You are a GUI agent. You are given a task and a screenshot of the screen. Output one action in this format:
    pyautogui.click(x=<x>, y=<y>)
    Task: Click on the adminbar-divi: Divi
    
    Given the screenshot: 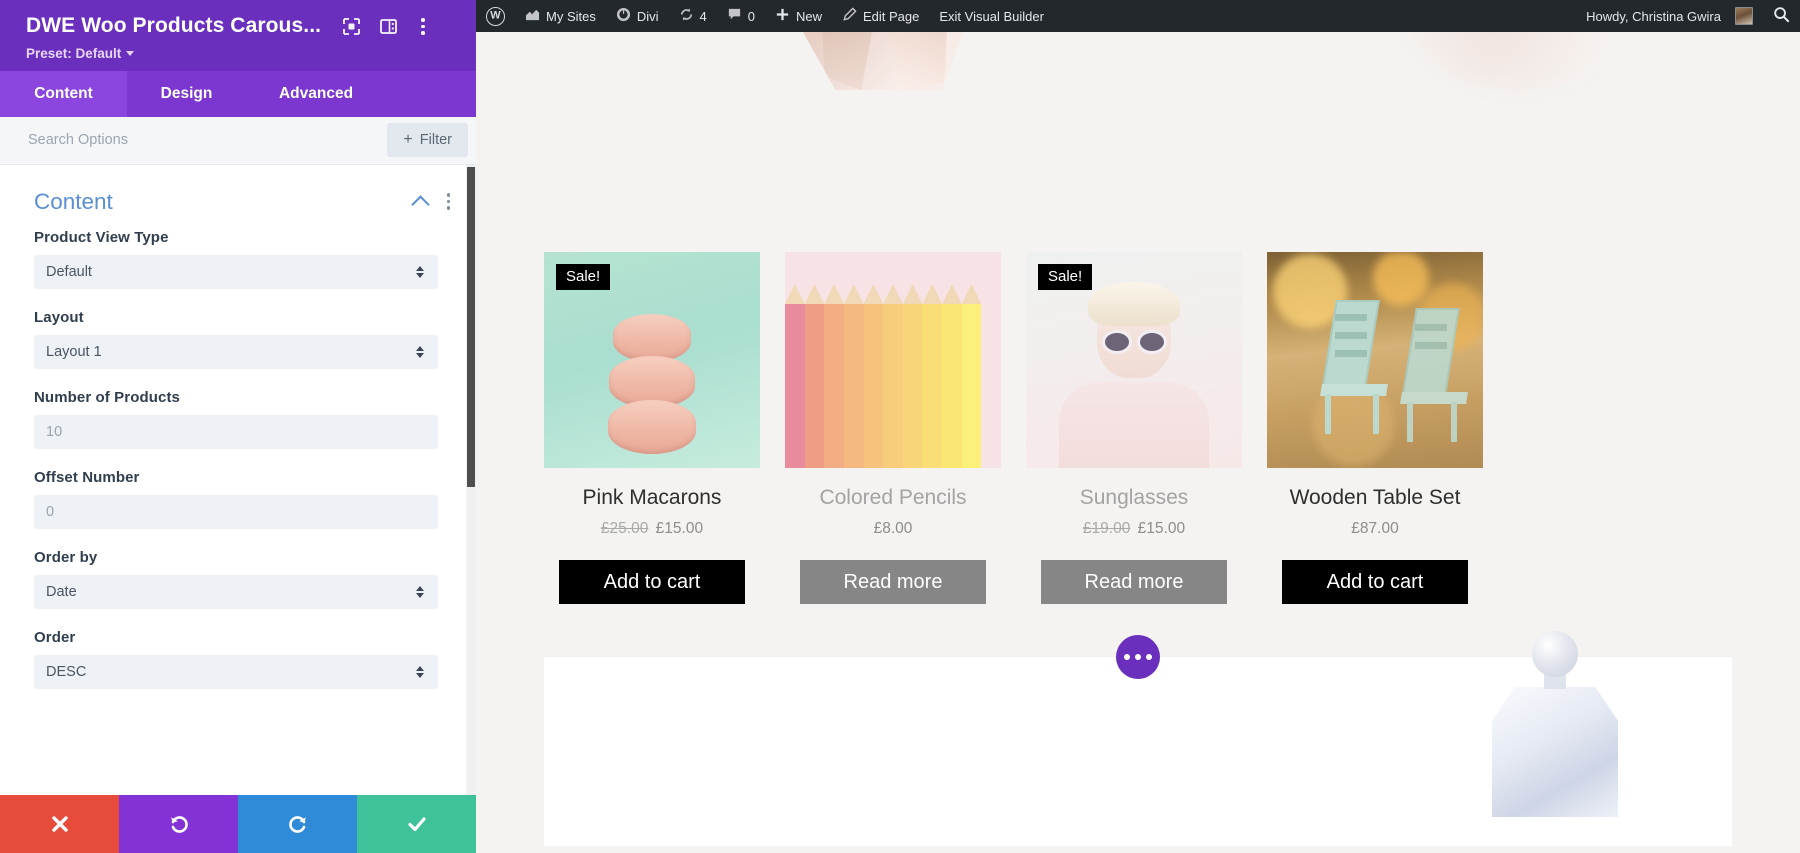 What is the action you would take?
    pyautogui.click(x=637, y=16)
    